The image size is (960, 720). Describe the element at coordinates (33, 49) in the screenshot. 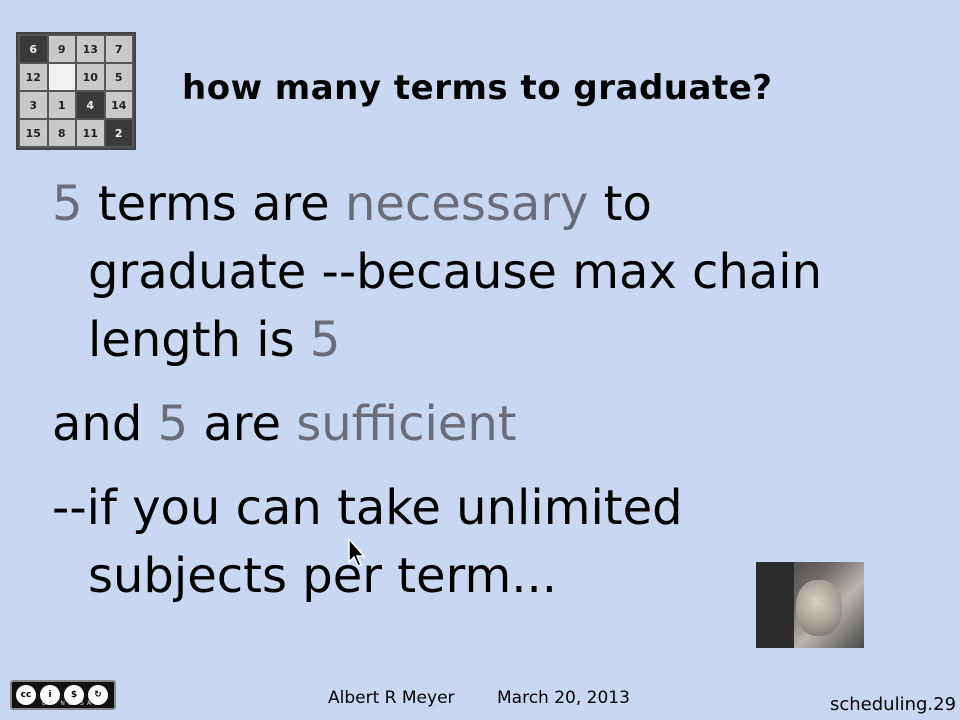

I see `puzzle-tile: 6` at that location.